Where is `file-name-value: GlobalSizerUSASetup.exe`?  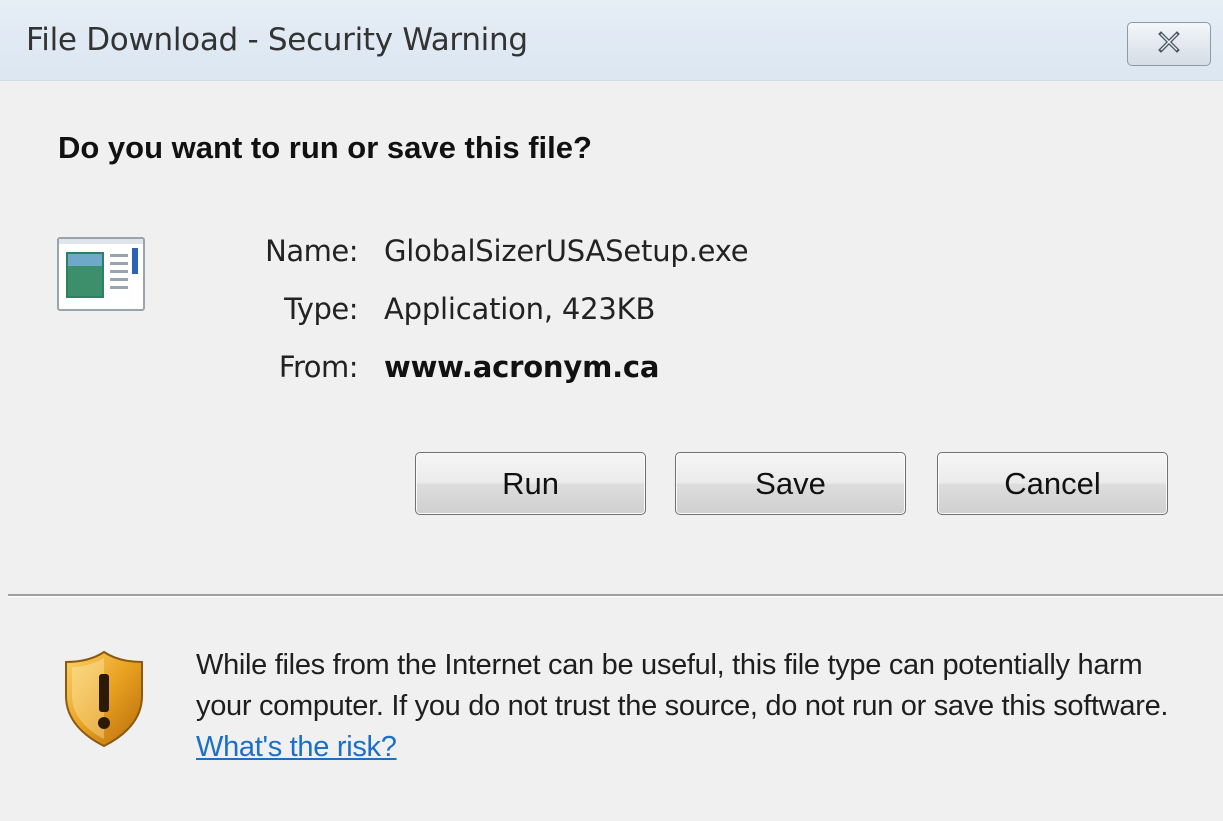
file-name-value: GlobalSizerUSASetup.exe is located at coordinates (566, 251).